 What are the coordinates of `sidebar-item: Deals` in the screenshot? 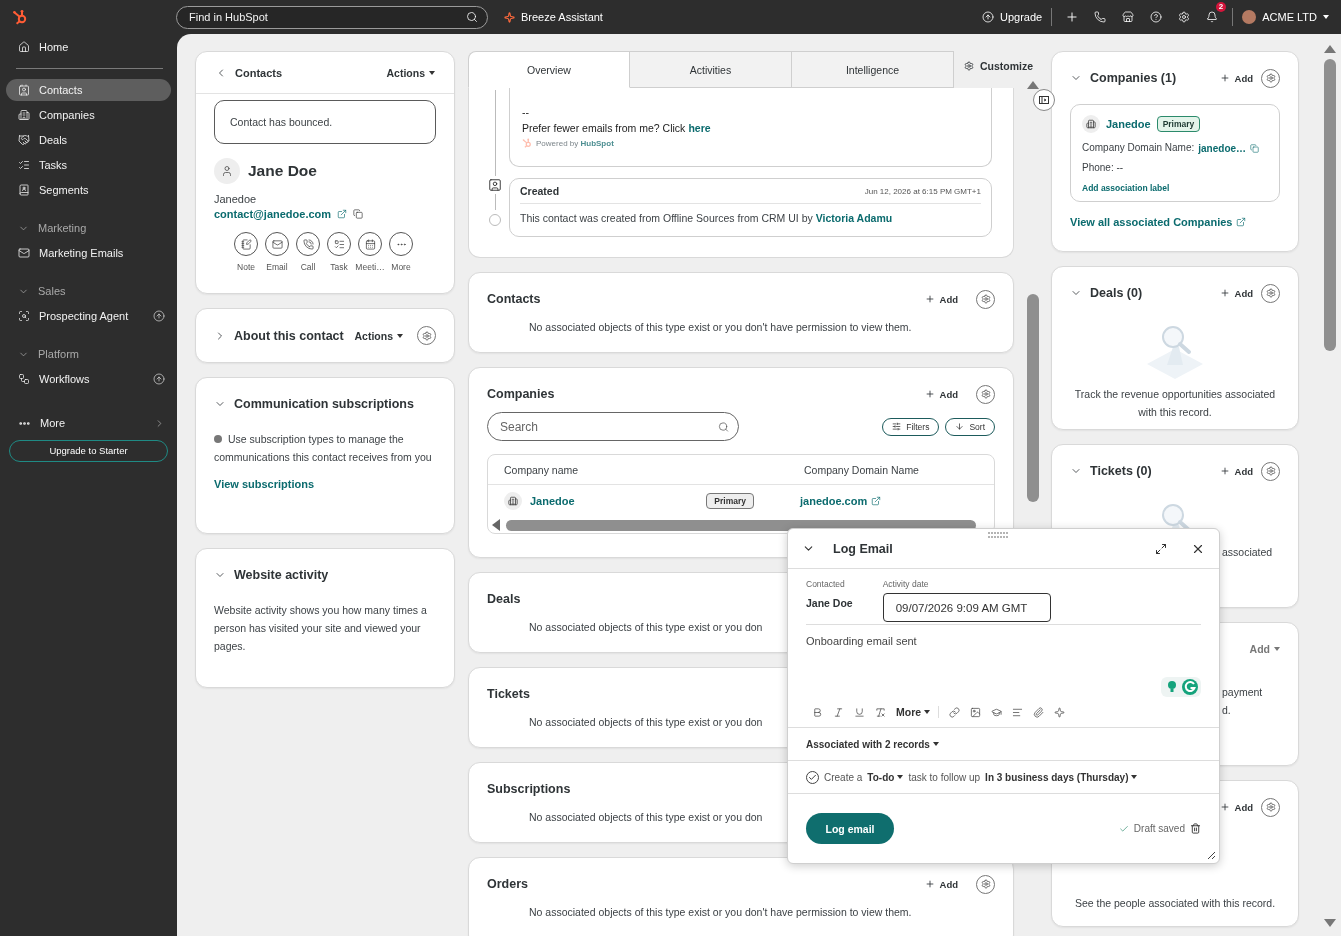 It's located at (88, 140).